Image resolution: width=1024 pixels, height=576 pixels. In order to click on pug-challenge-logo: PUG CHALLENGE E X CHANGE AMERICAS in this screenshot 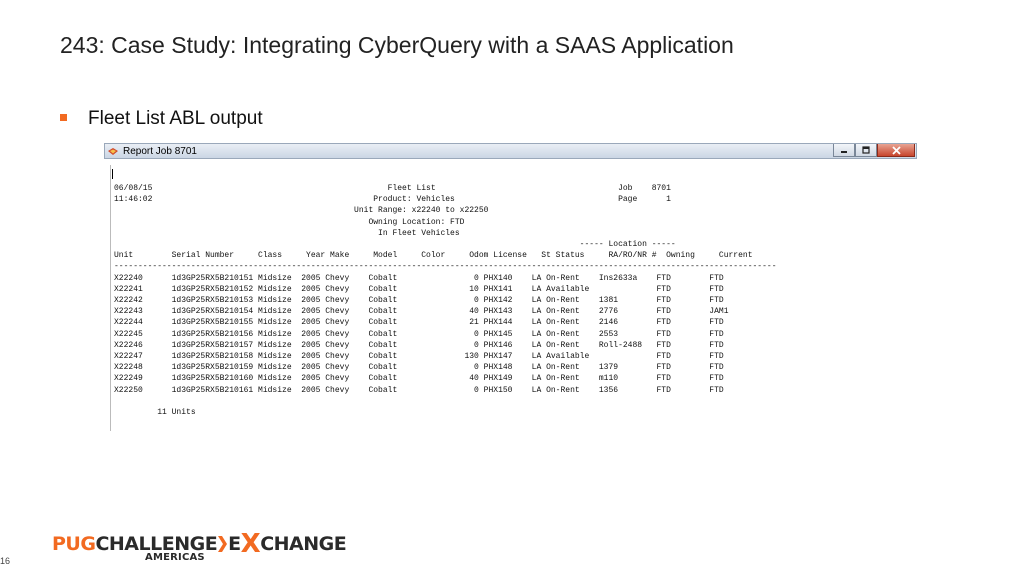, I will do `click(199, 546)`.